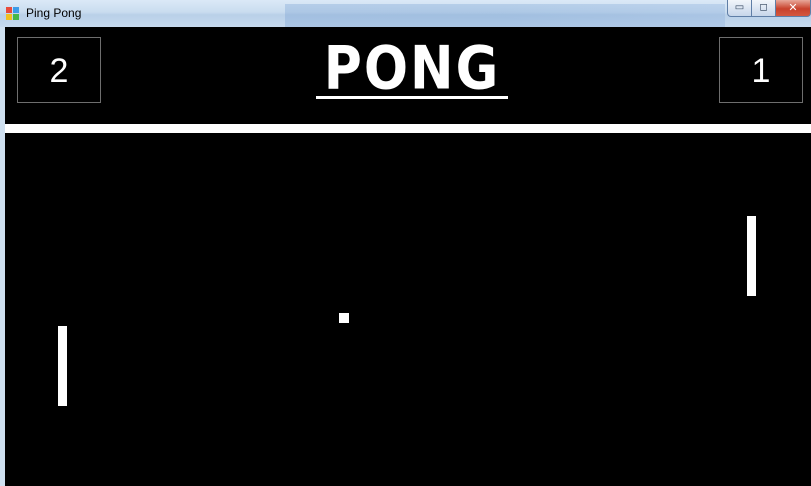 Image resolution: width=811 pixels, height=486 pixels. I want to click on minimize-button: ▭, so click(739, 8).